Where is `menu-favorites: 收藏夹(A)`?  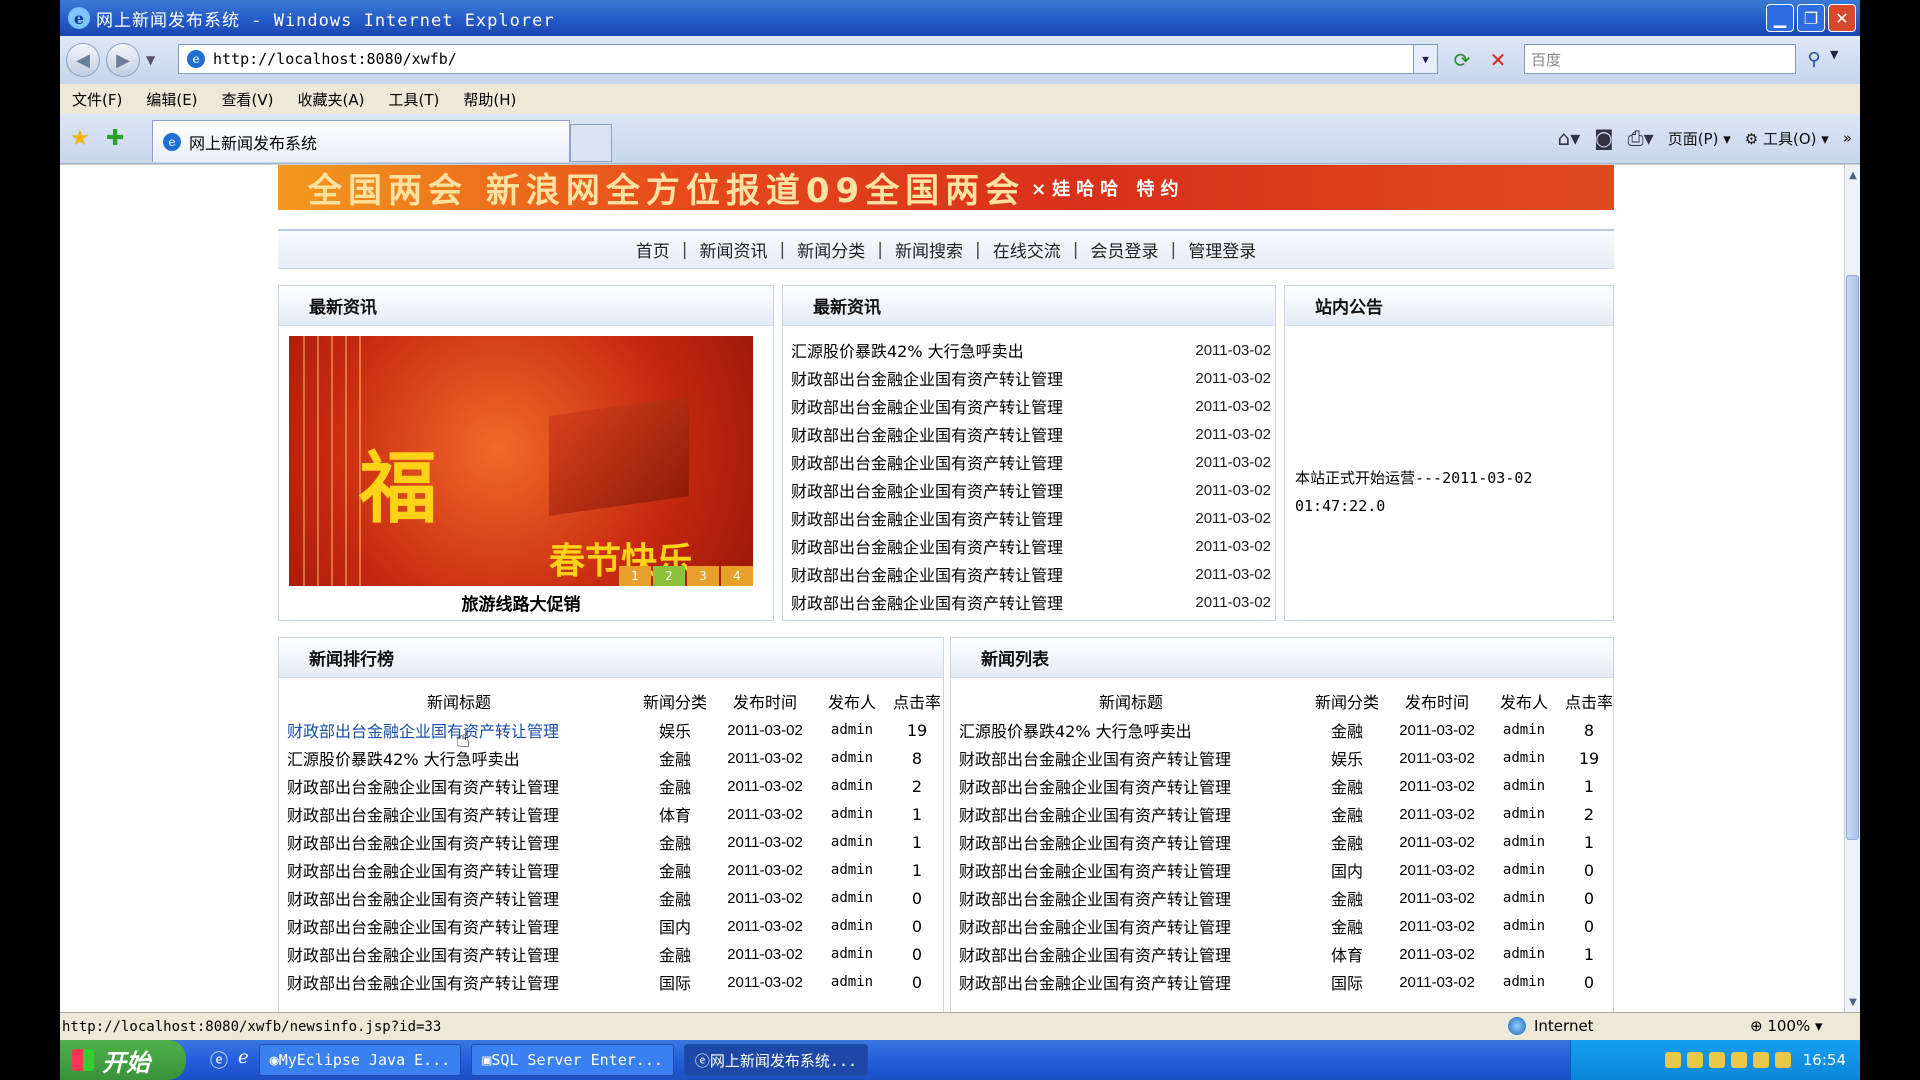
menu-favorites: 收藏夹(A) is located at coordinates (331, 99).